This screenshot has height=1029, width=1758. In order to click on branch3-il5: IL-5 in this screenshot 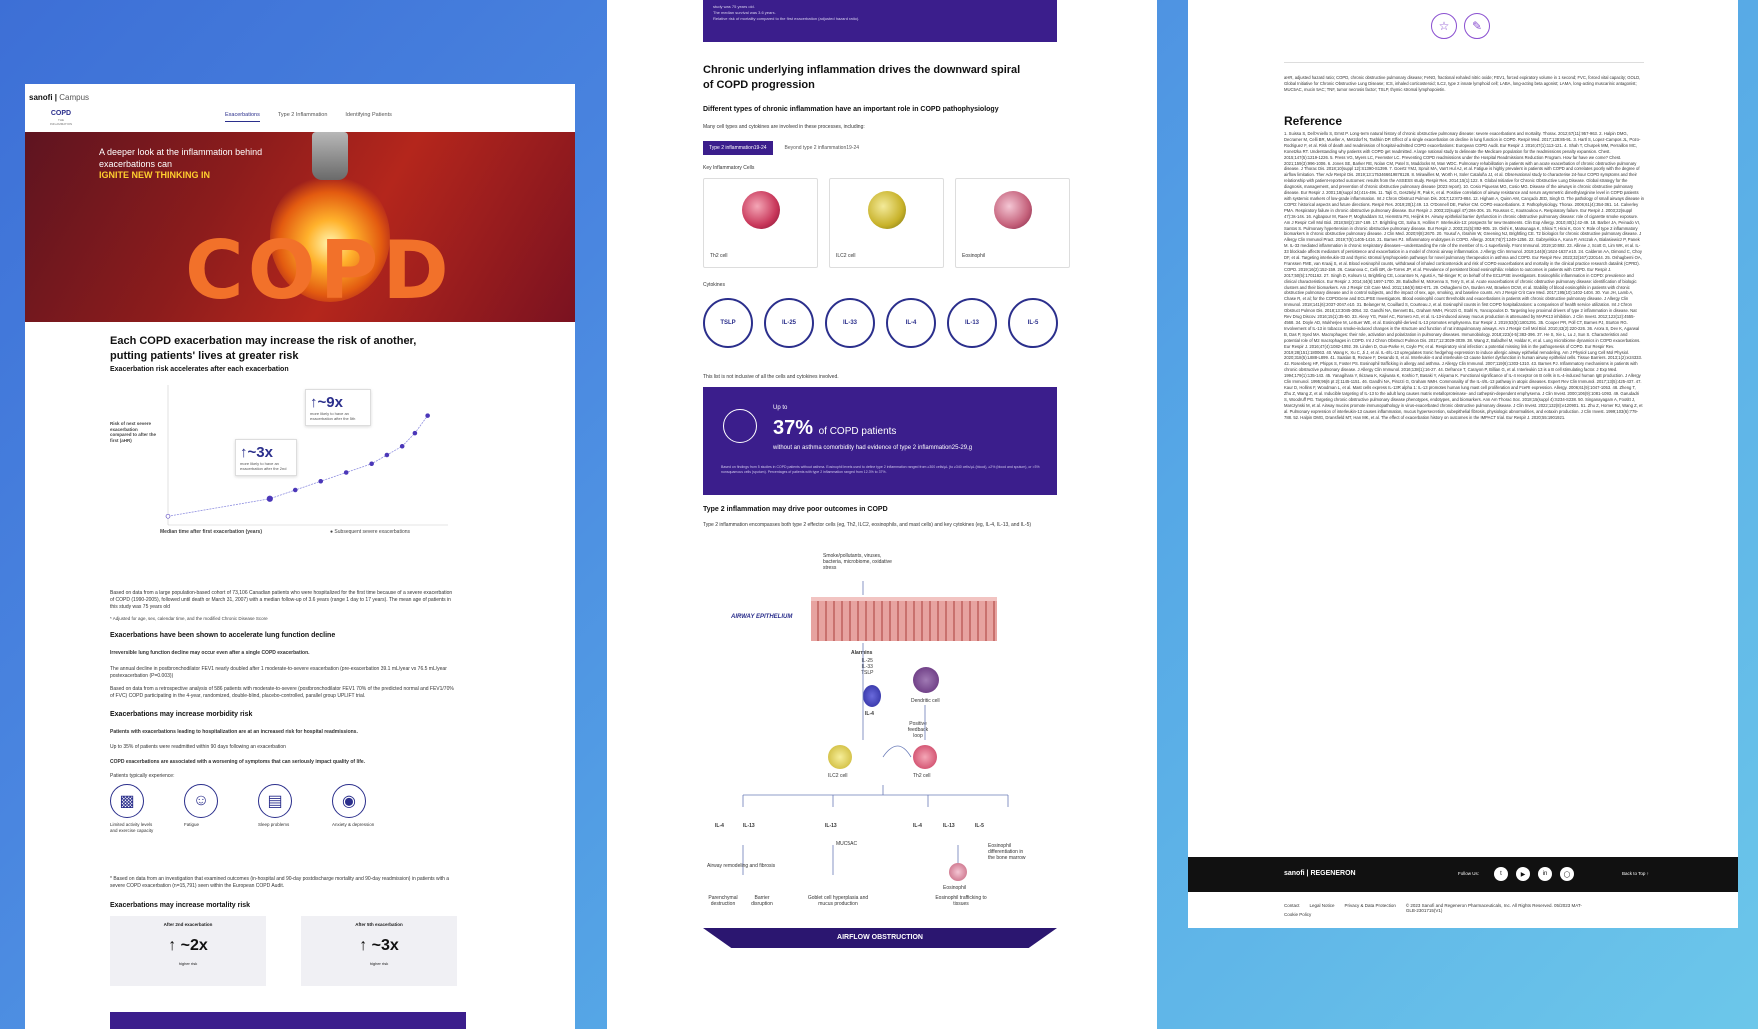, I will do `click(979, 826)`.